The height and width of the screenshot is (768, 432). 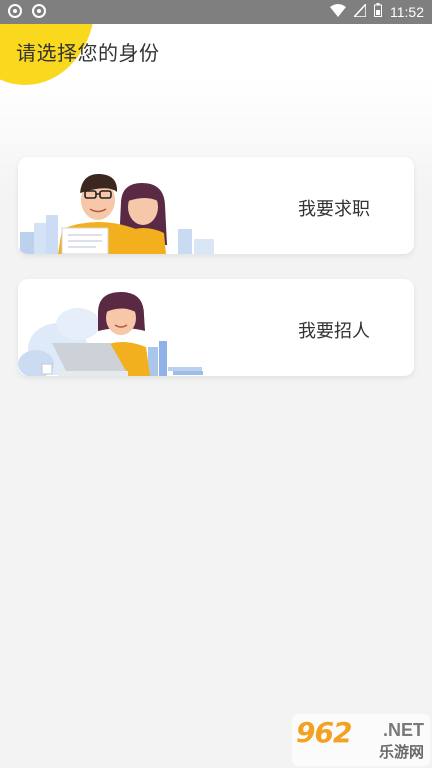 What do you see at coordinates (338, 12) in the screenshot?
I see `wifi-icon` at bounding box center [338, 12].